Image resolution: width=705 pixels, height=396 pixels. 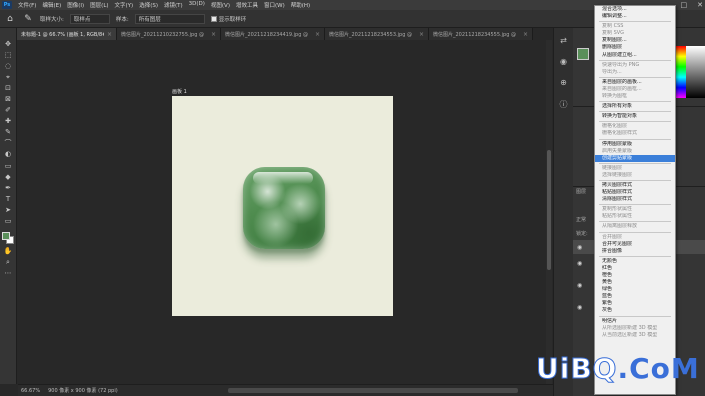 I want to click on zoom-readout: 66.67%, so click(x=30, y=391).